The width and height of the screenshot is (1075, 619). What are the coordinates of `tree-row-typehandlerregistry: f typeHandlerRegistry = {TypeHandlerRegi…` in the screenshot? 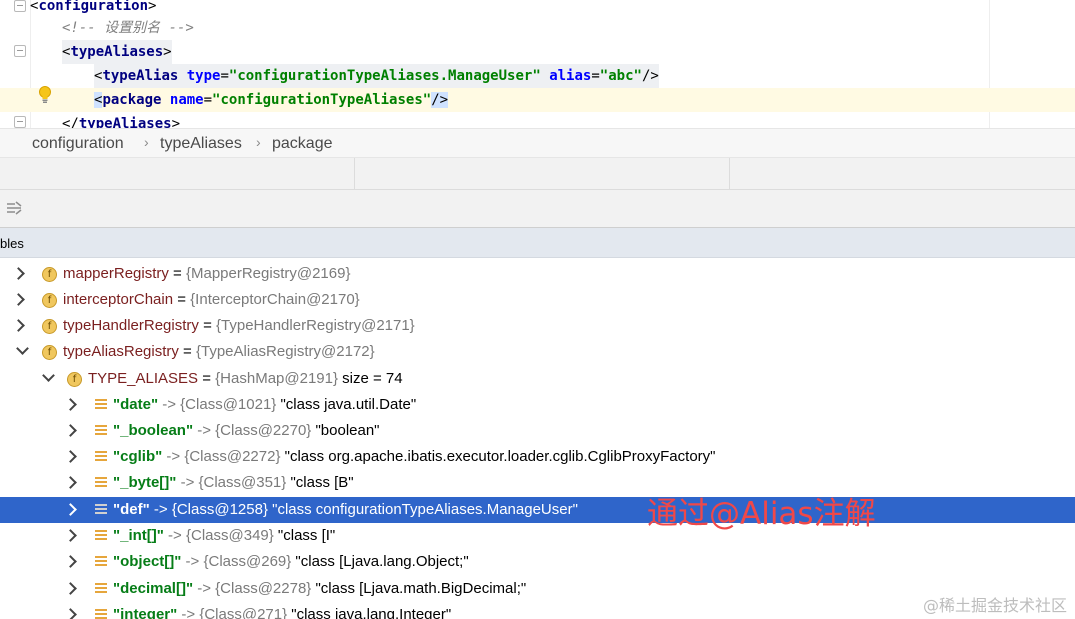 It's located at (537, 326).